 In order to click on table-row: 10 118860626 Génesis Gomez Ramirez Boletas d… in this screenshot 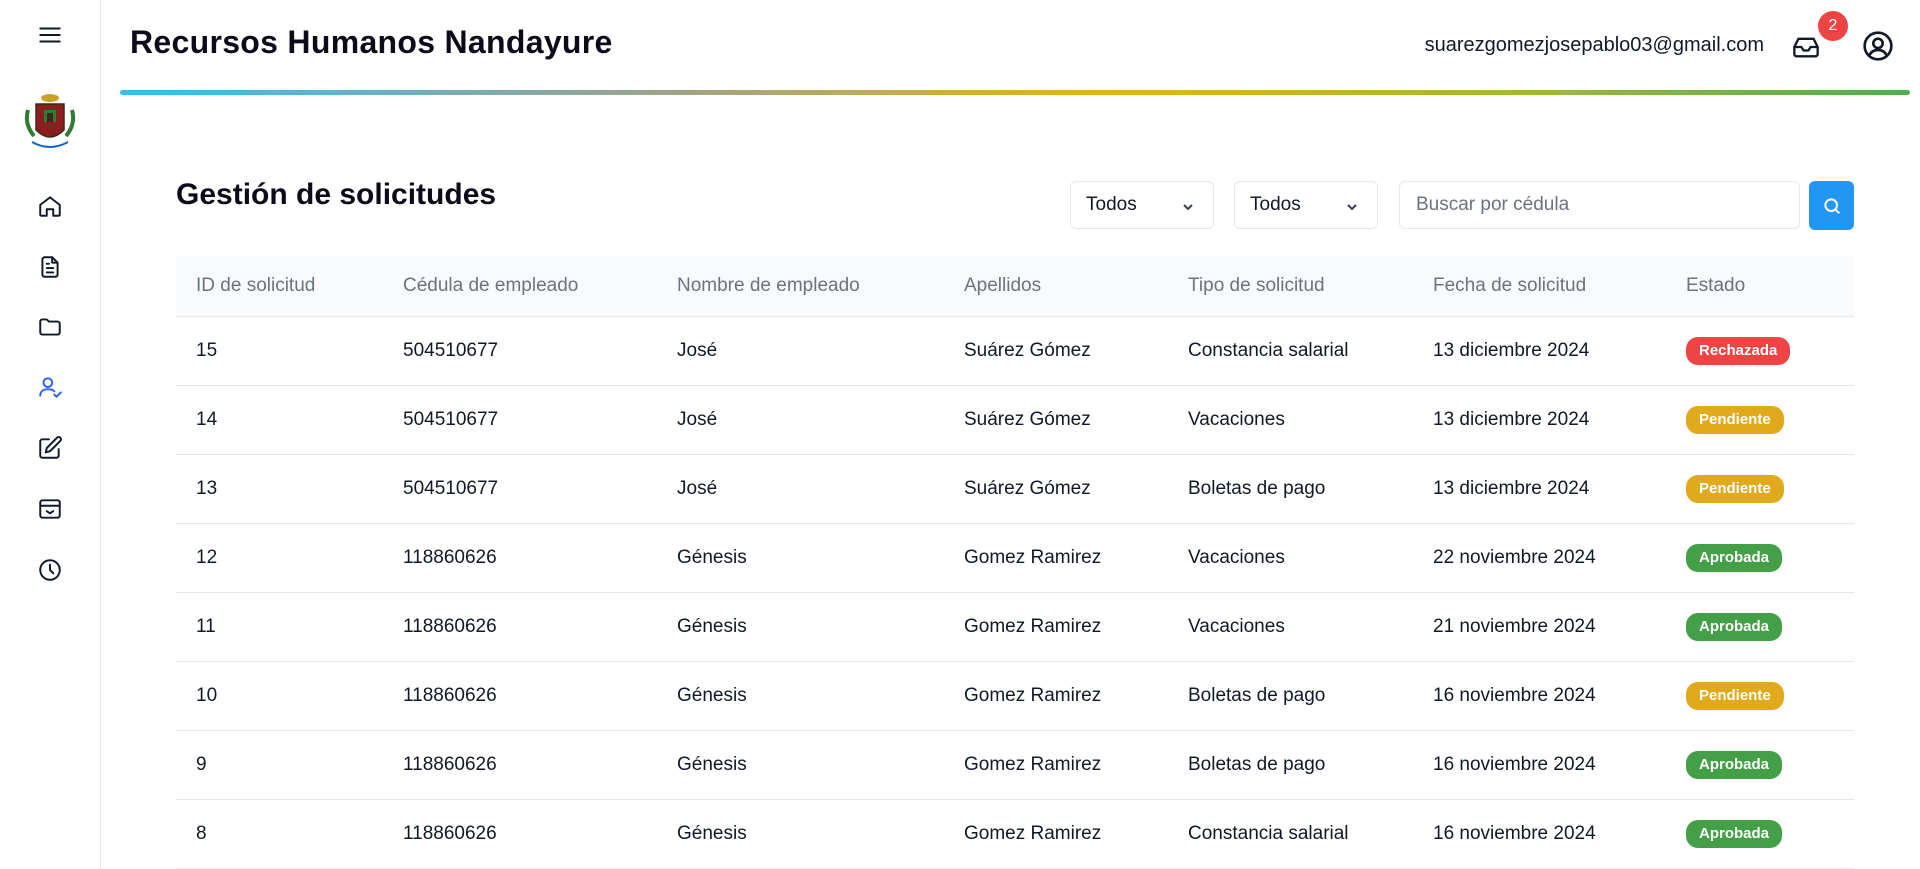, I will do `click(1015, 696)`.